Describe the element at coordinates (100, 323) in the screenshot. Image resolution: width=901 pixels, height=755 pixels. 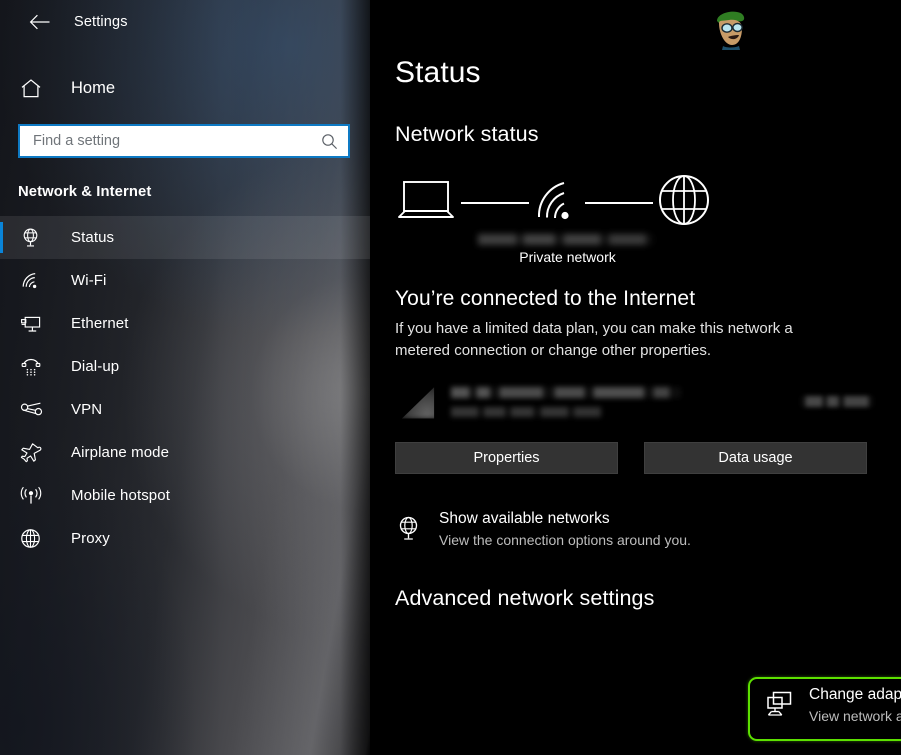
I see `sidebar-item-label: Ethernet` at that location.